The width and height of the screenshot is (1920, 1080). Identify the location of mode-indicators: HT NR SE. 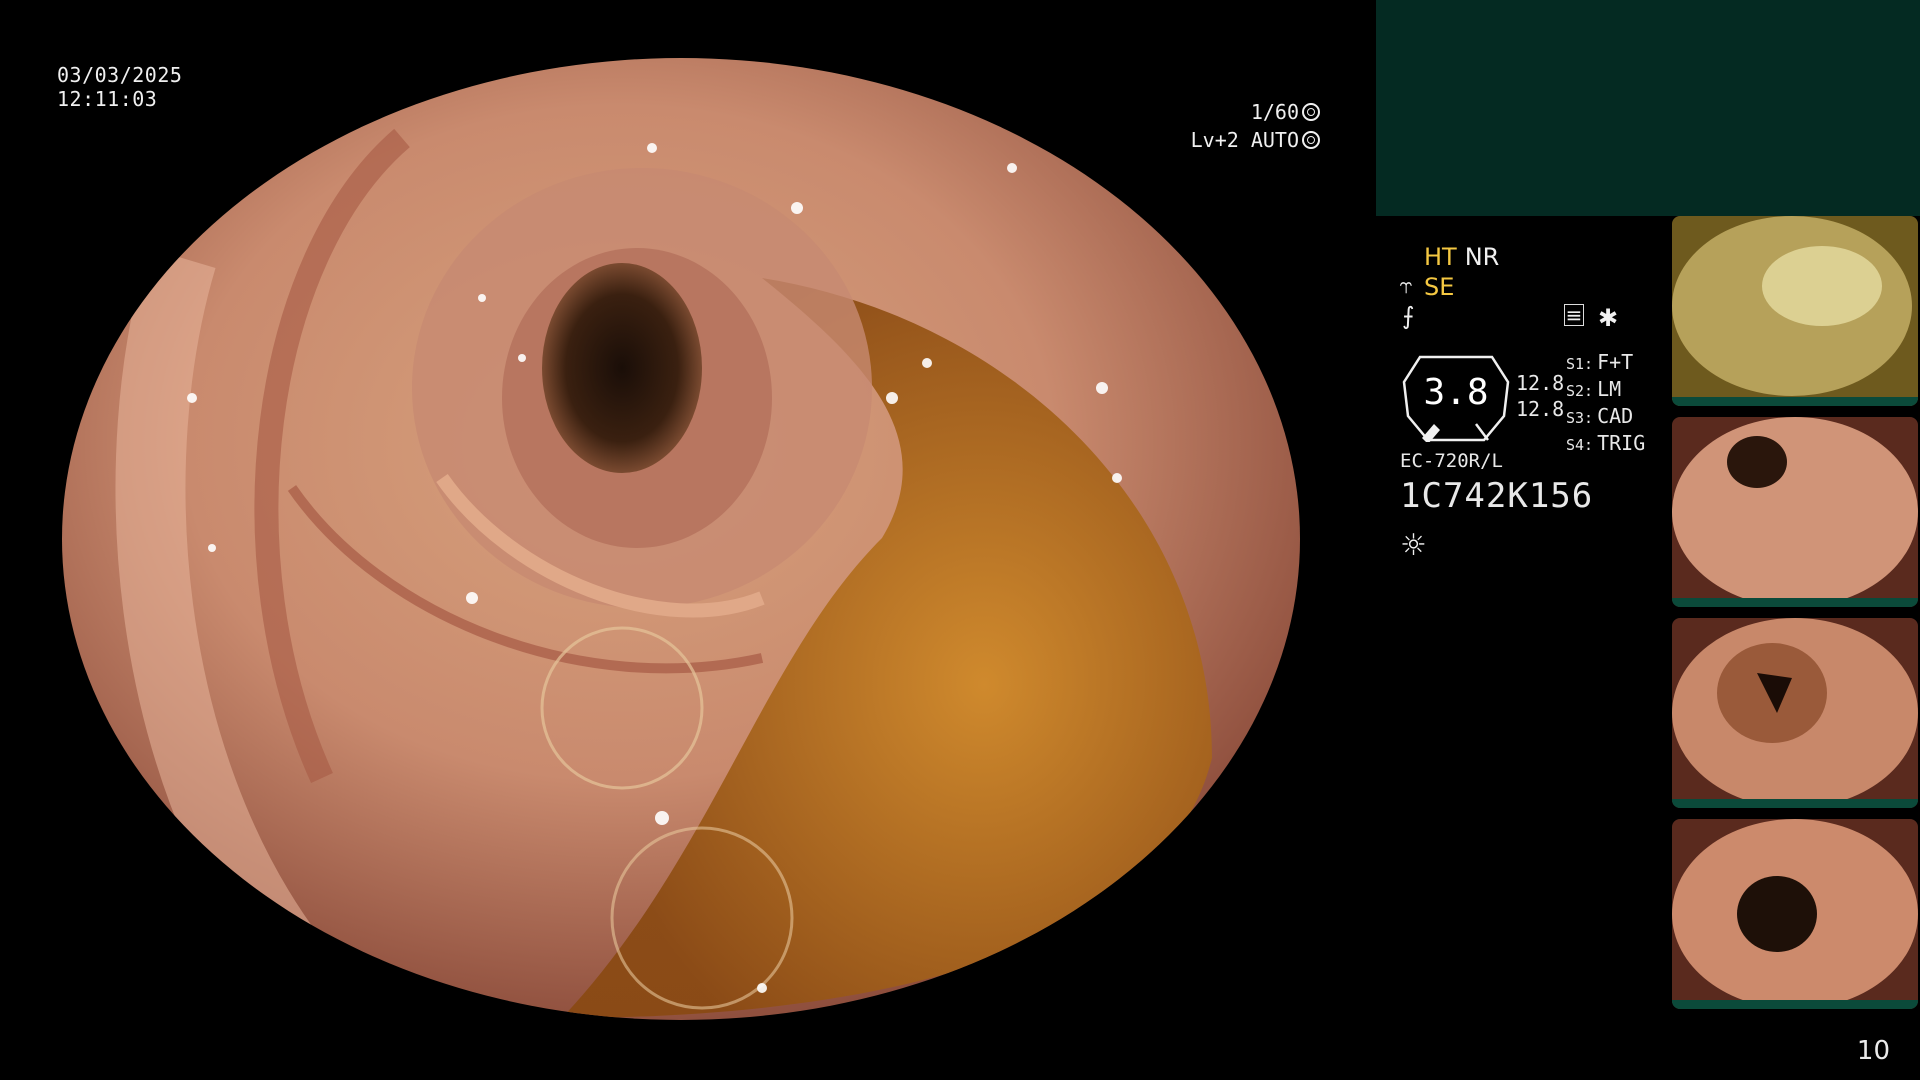
(1461, 272).